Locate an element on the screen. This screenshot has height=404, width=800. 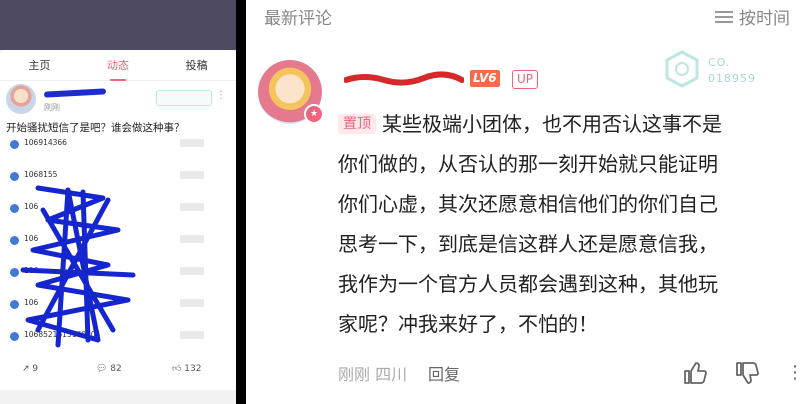
comment-count: 82 is located at coordinates (116, 369).